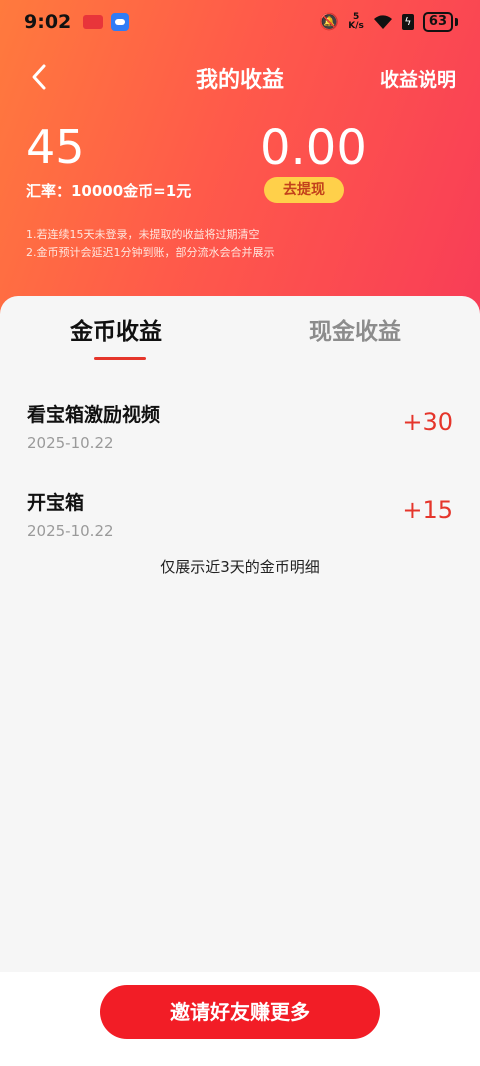  I want to click on network-speed: 5 K/s, so click(356, 22).